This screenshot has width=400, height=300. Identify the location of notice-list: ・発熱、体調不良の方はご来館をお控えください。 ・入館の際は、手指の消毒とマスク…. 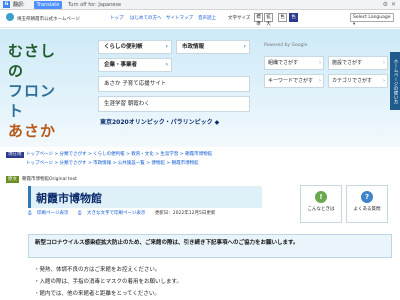
(108, 282).